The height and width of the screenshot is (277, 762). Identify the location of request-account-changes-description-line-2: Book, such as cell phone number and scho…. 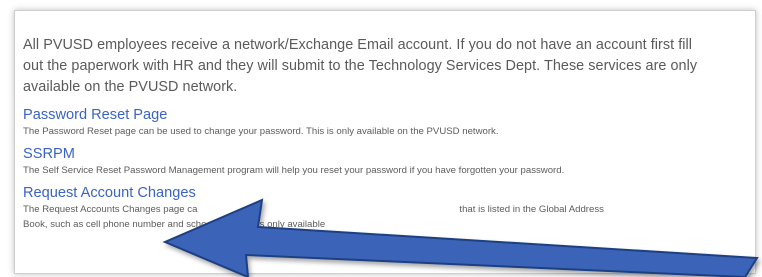
(174, 224).